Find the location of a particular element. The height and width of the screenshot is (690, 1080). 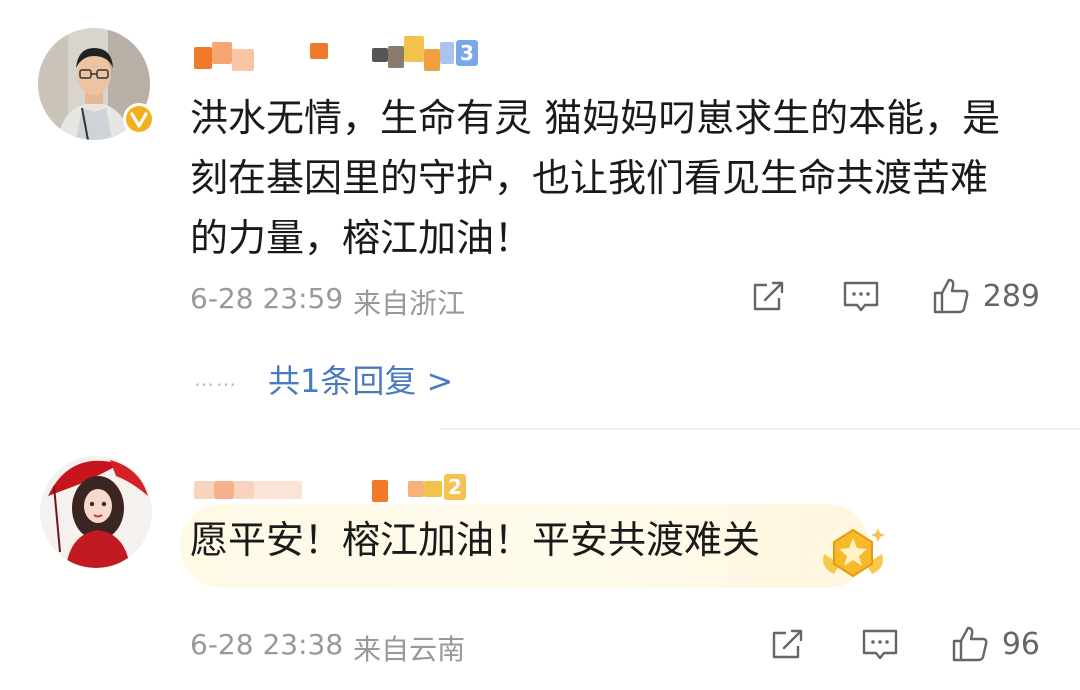

like-button: 289 is located at coordinates (985, 296).